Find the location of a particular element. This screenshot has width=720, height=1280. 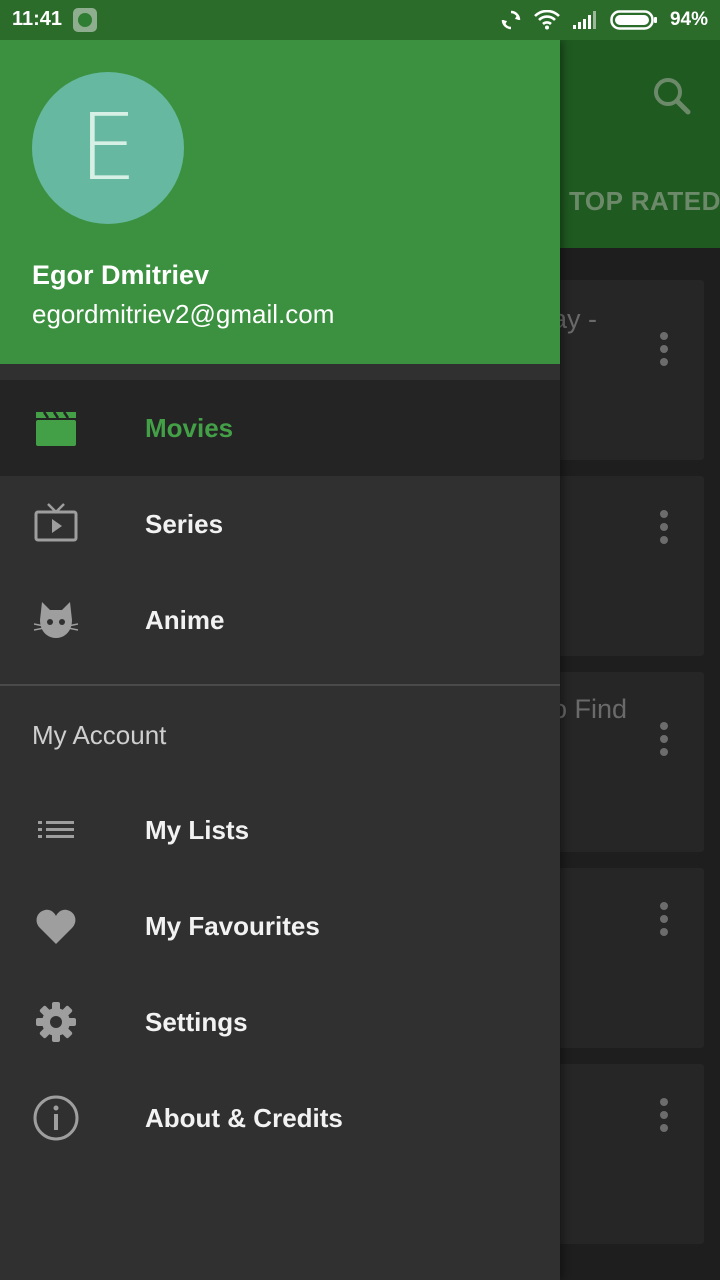

sync-icon is located at coordinates (511, 20).